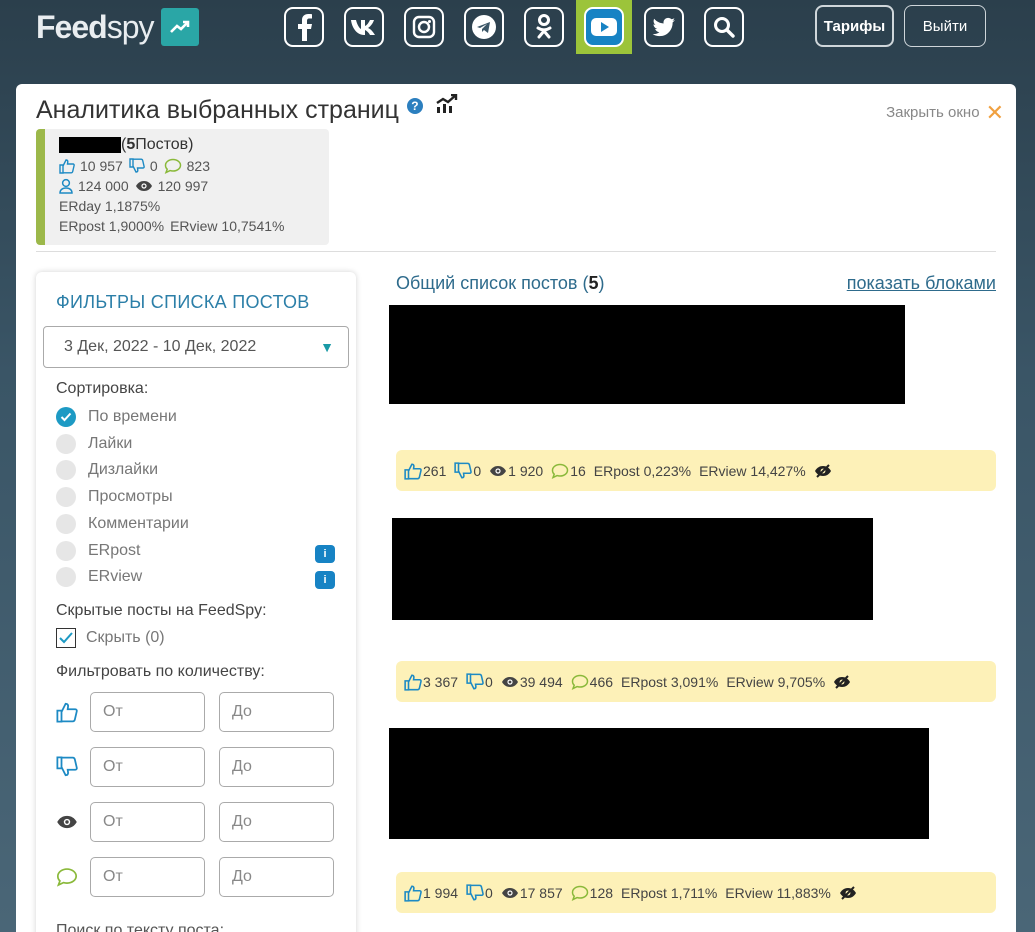 This screenshot has height=932, width=1035. Describe the element at coordinates (147, 712) in the screenshot. I see `likes-from-input: От` at that location.